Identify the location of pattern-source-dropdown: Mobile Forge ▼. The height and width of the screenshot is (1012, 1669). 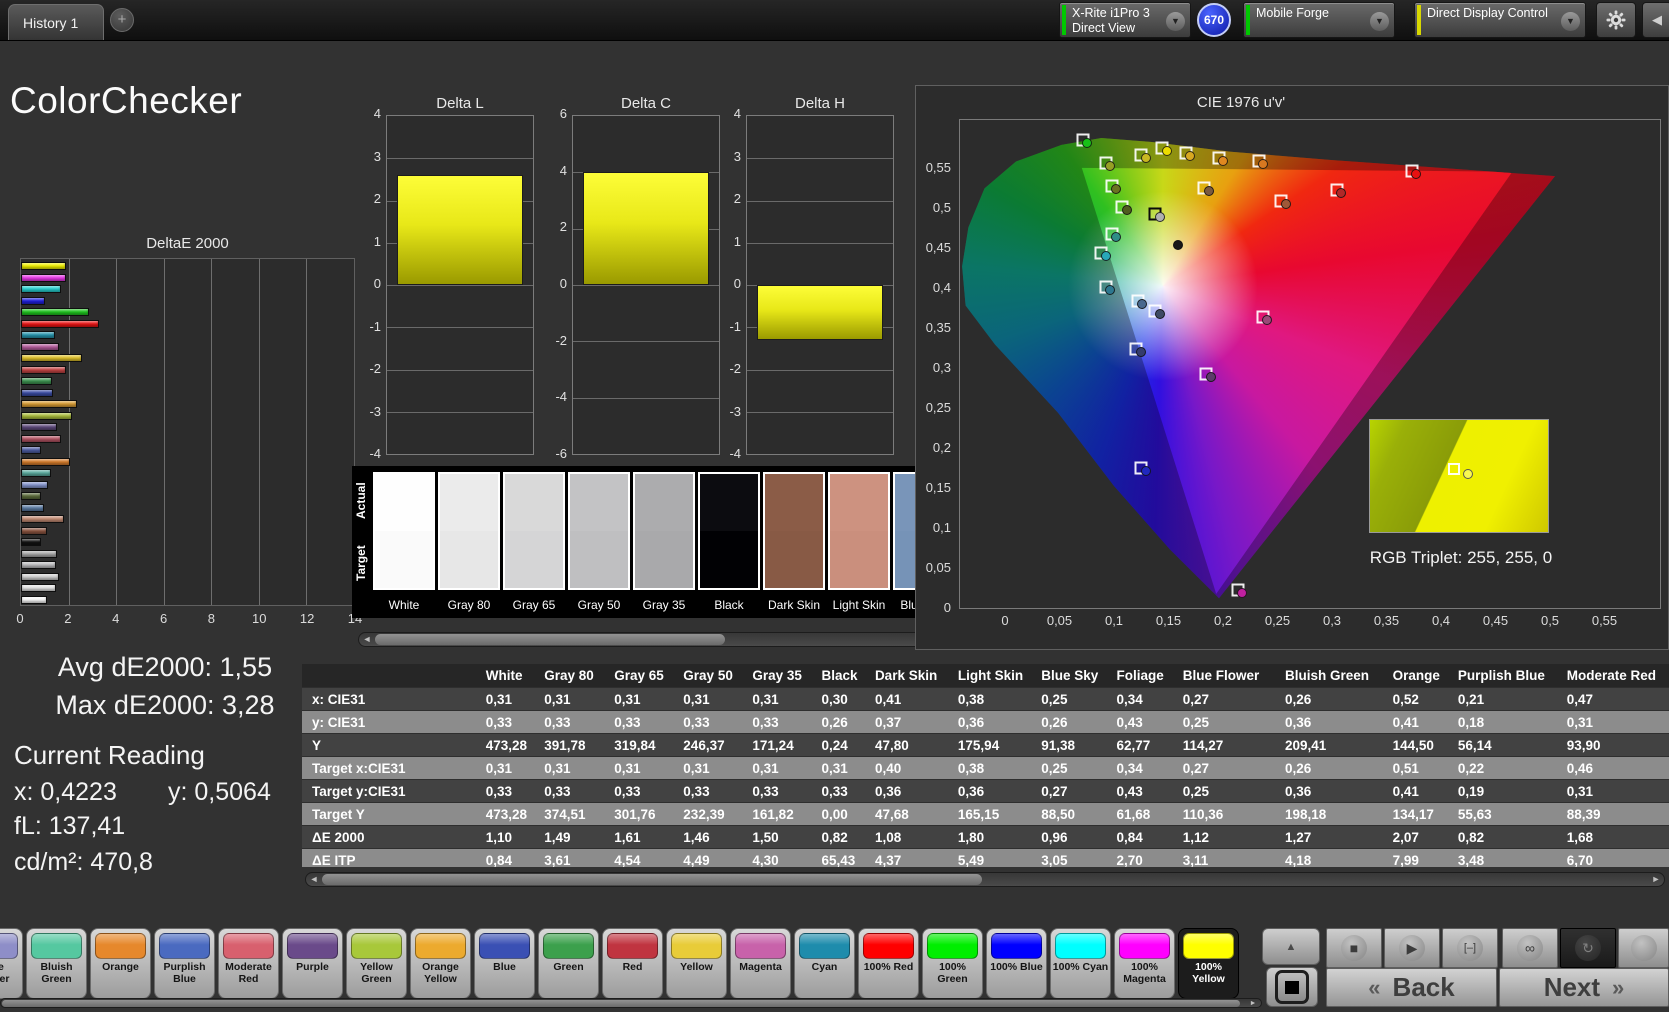
(1319, 20).